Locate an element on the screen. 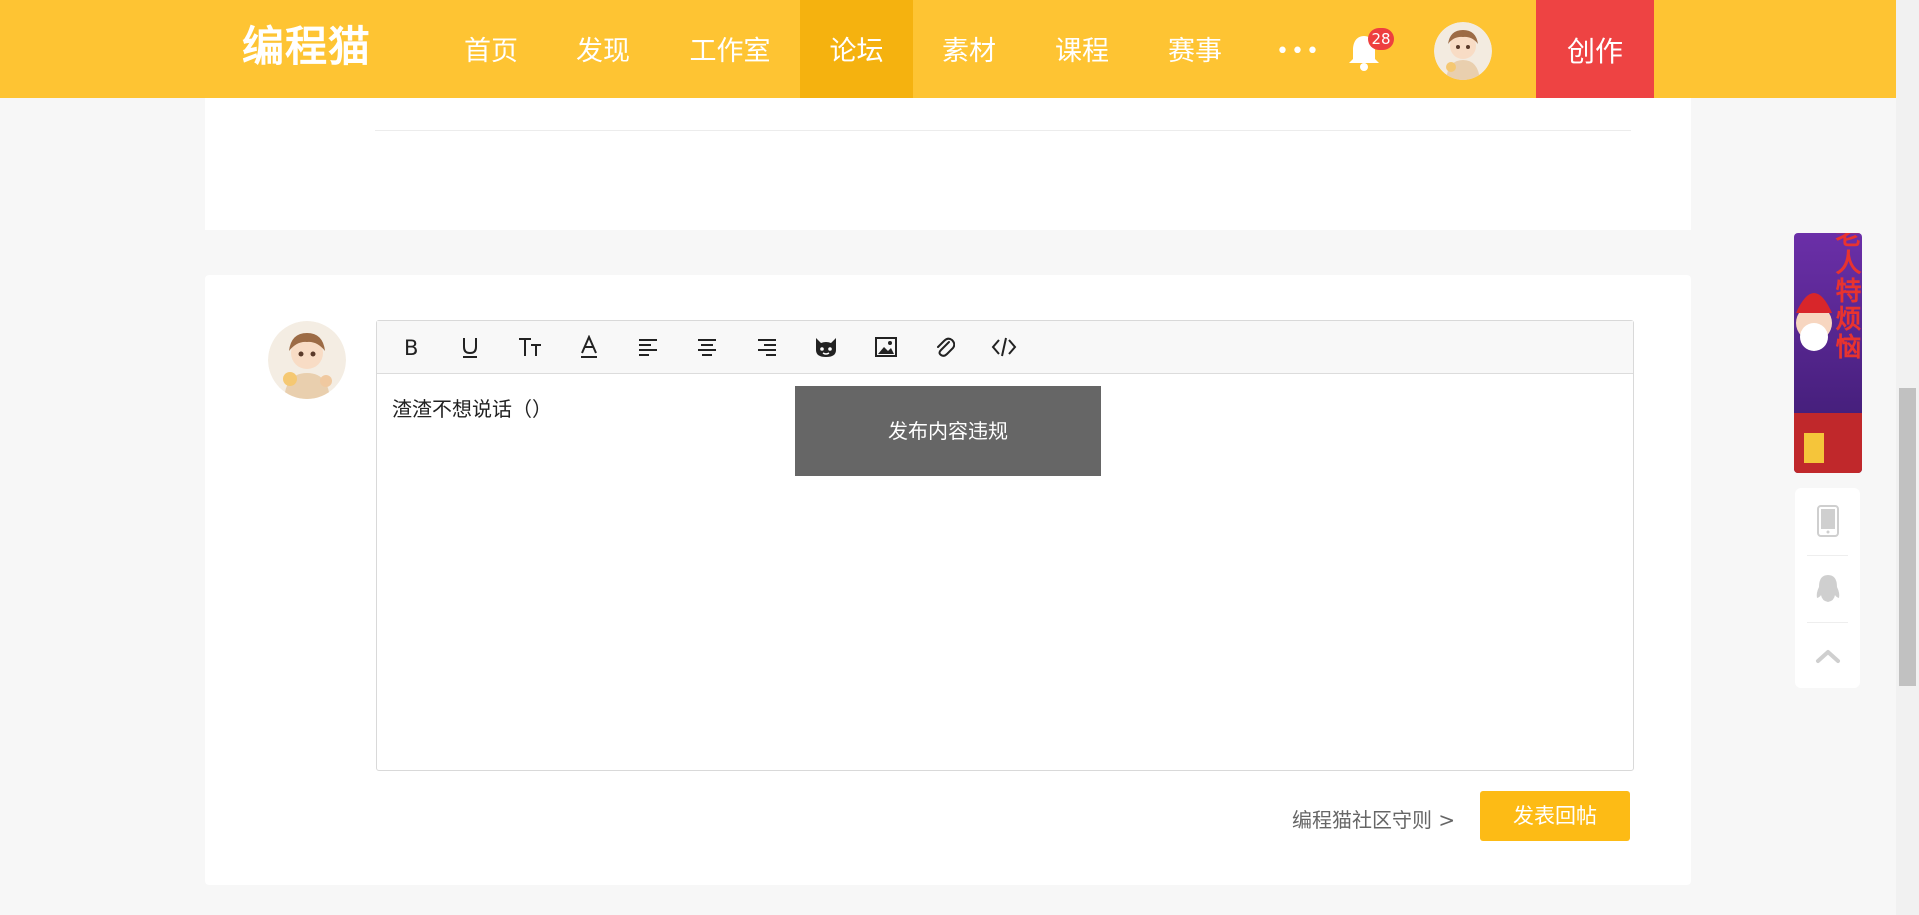 Image resolution: width=1919 pixels, height=915 pixels. underline-icon is located at coordinates (470, 347).